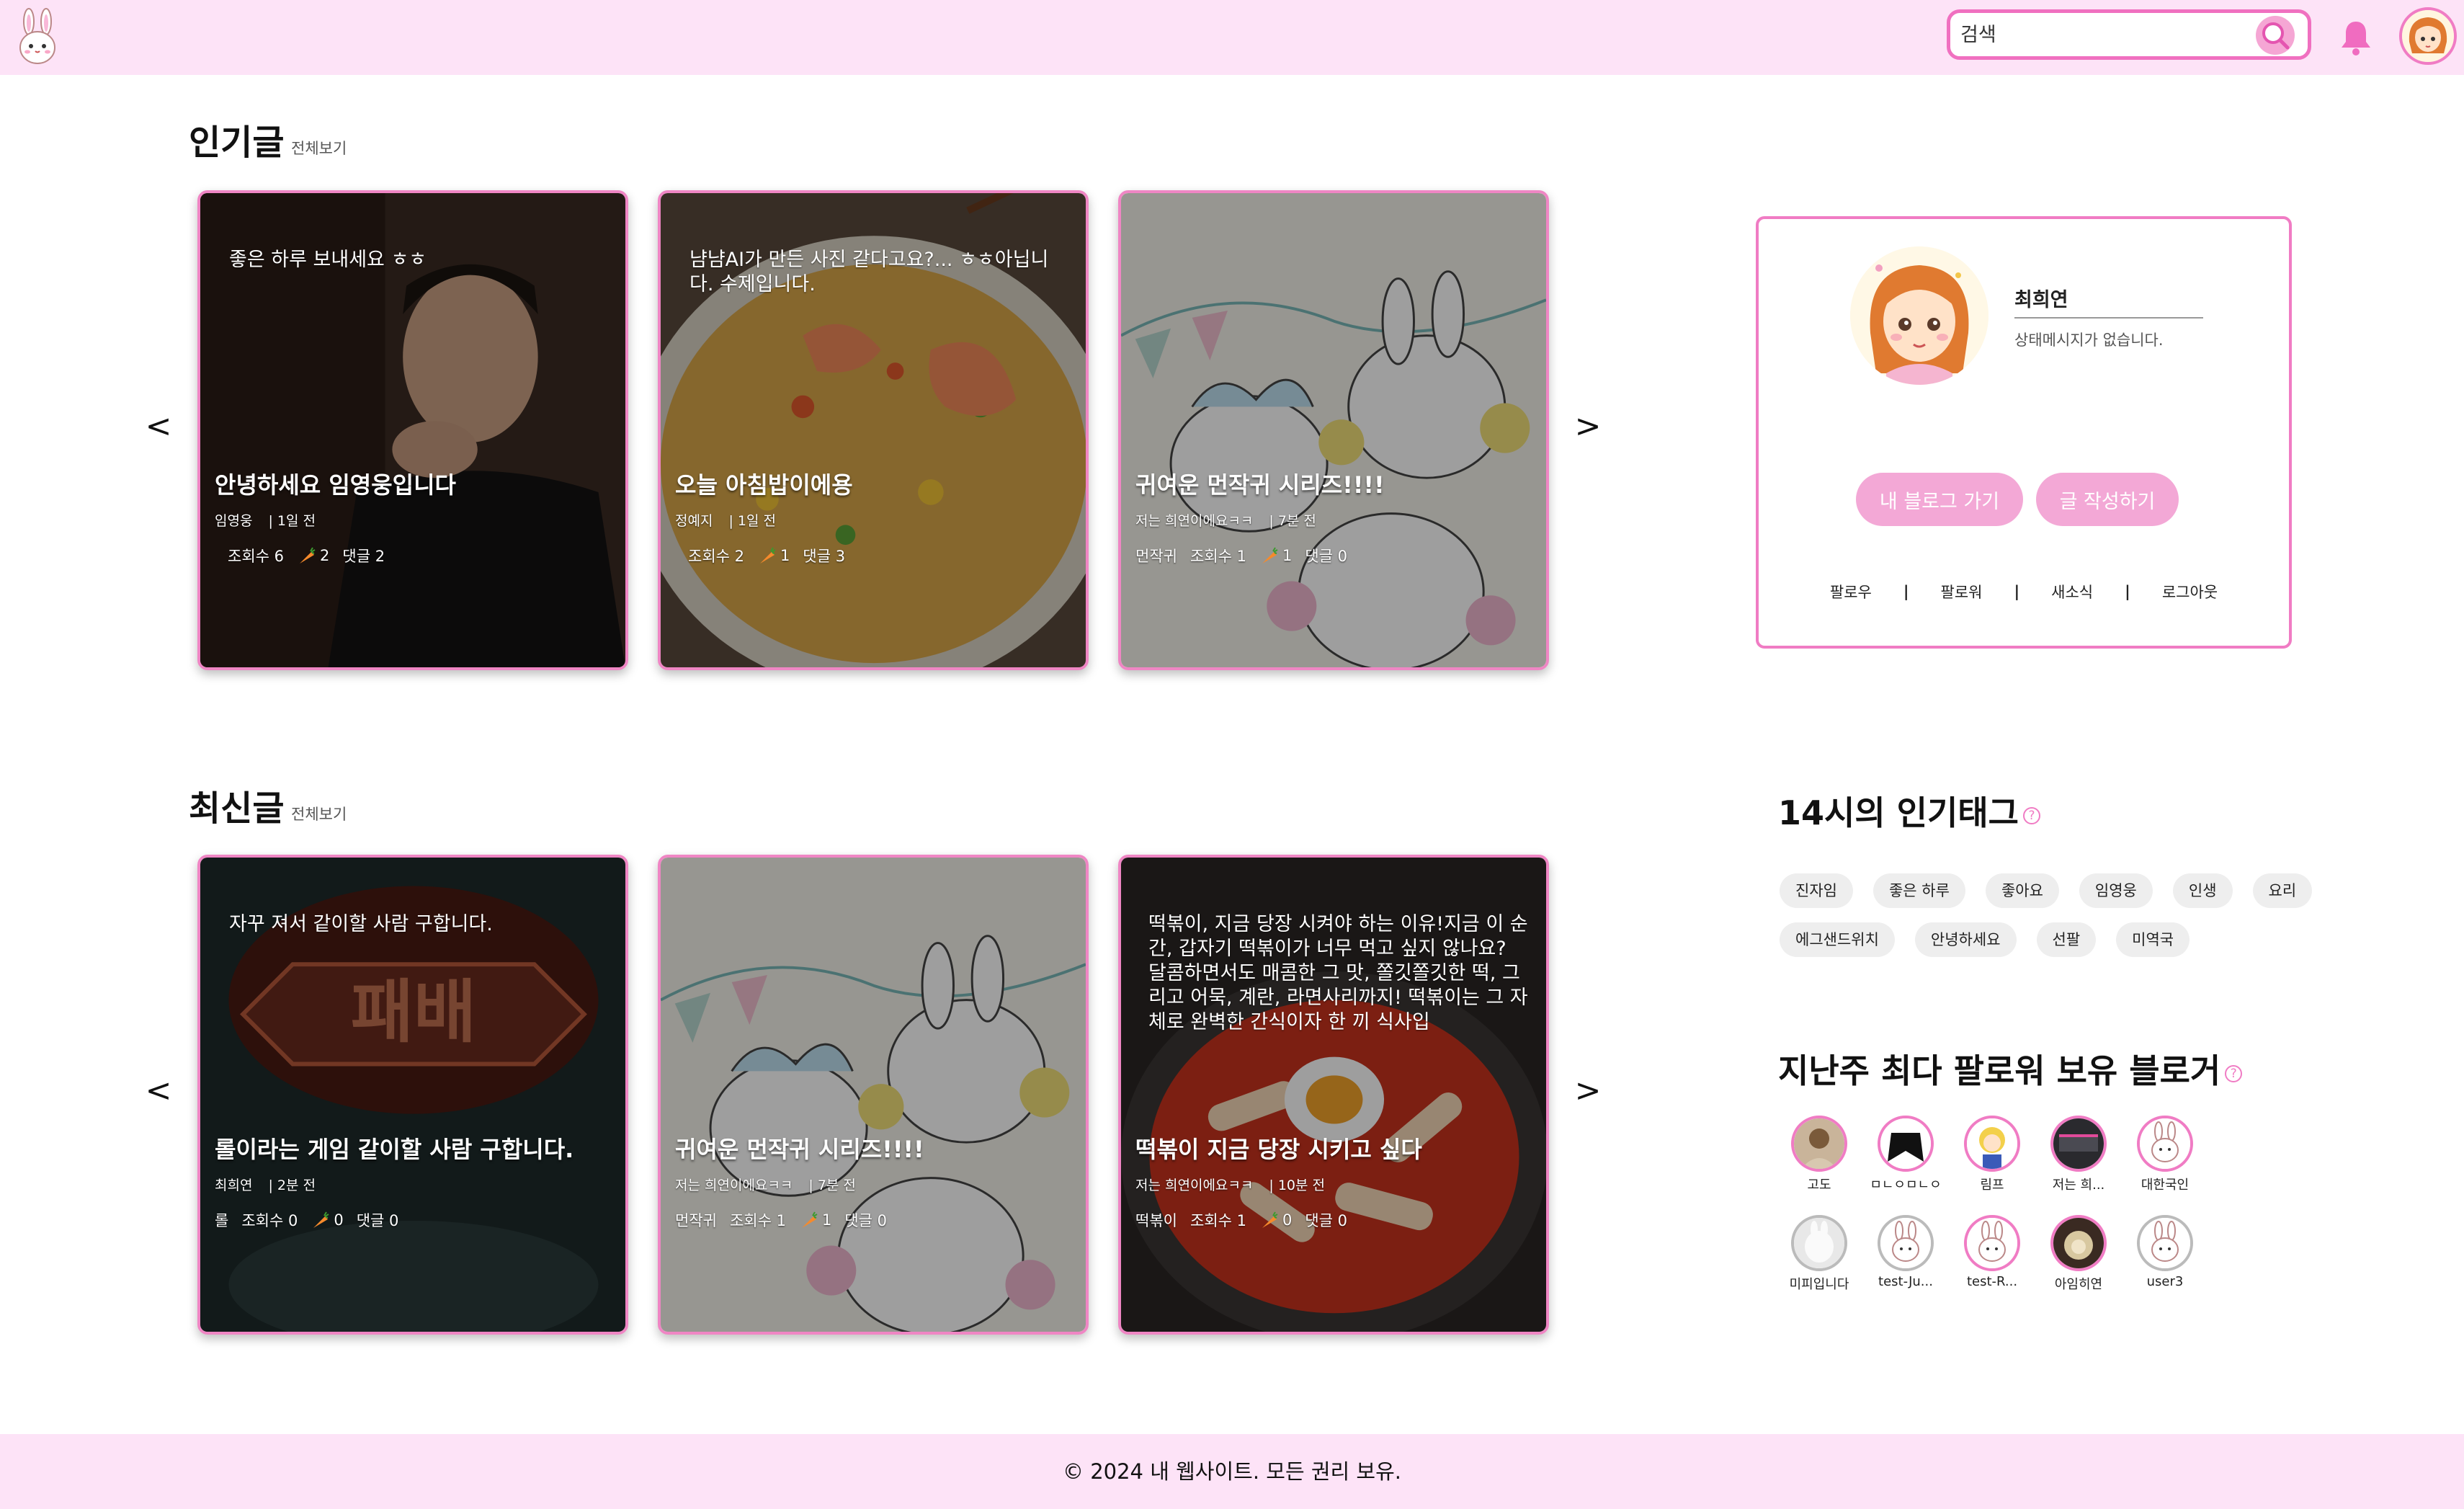 This screenshot has height=1509, width=2464. What do you see at coordinates (37, 37) in the screenshot?
I see `bunny-logo-icon` at bounding box center [37, 37].